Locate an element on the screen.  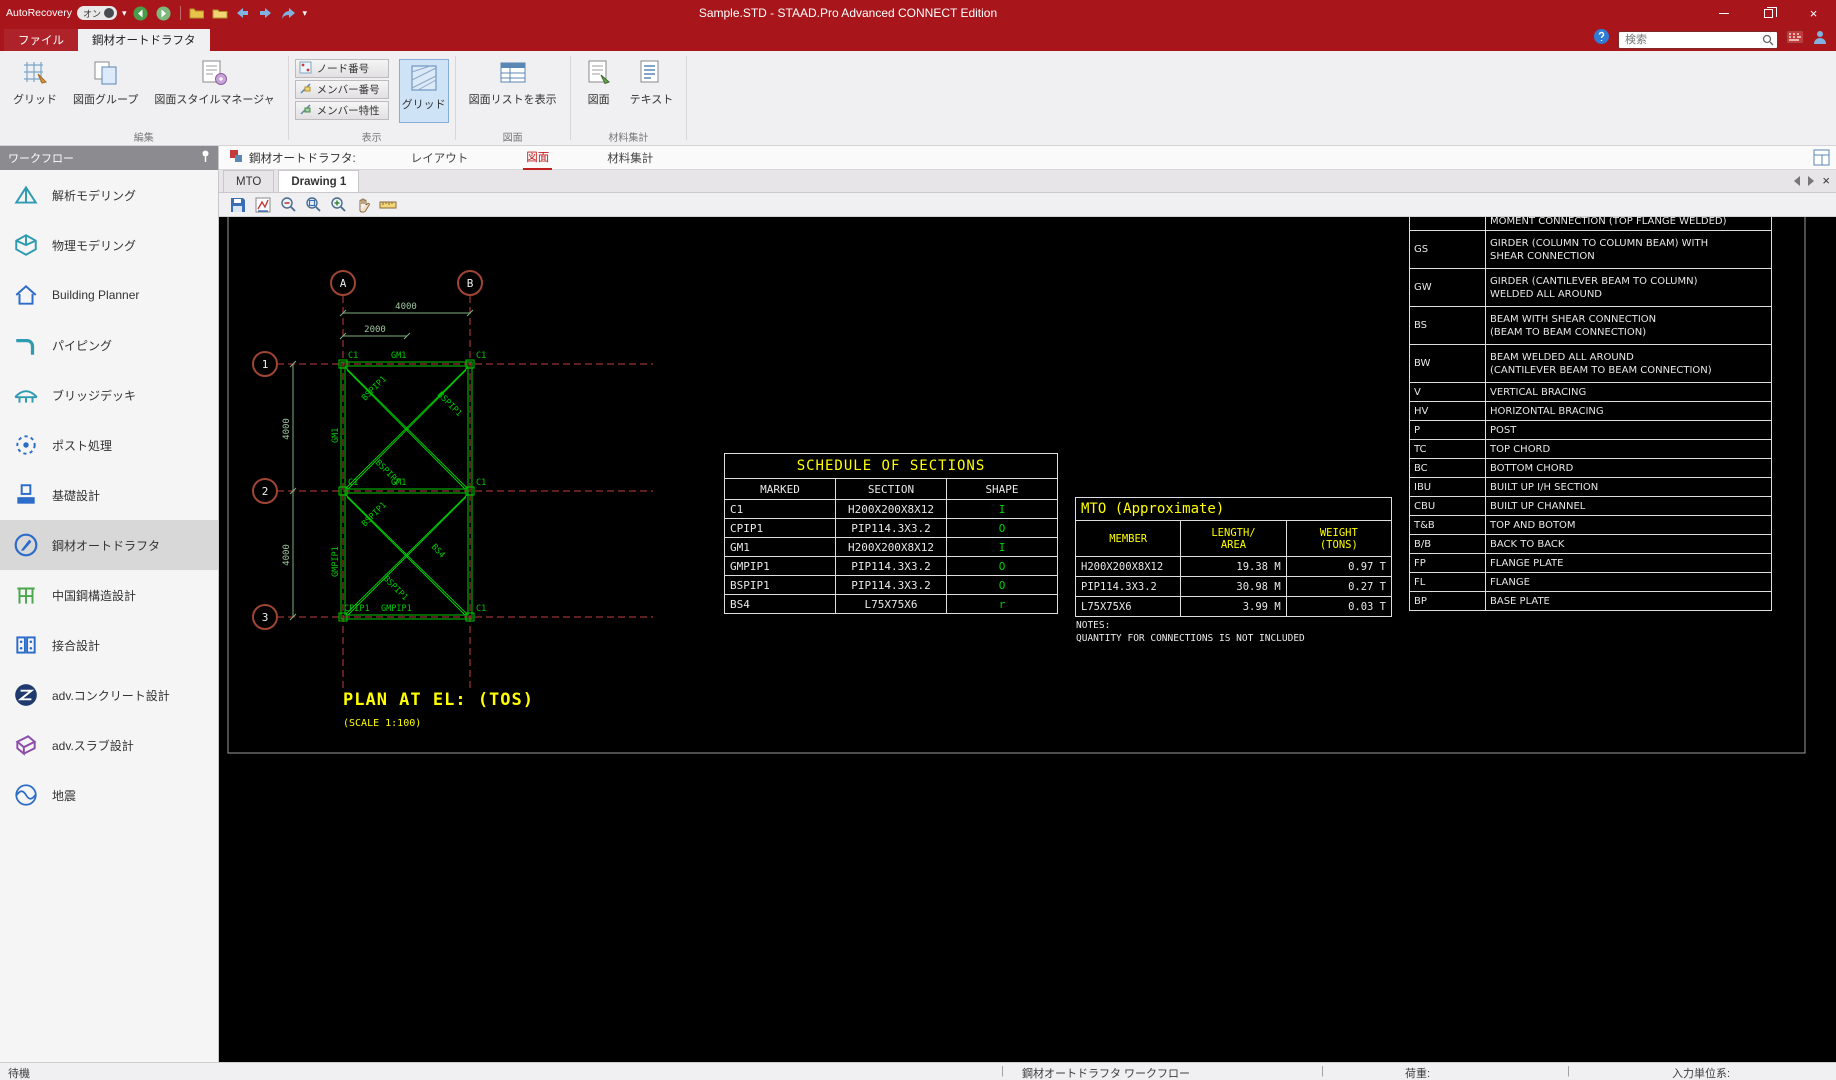
grid-edit-icon is located at coordinates (35, 73).